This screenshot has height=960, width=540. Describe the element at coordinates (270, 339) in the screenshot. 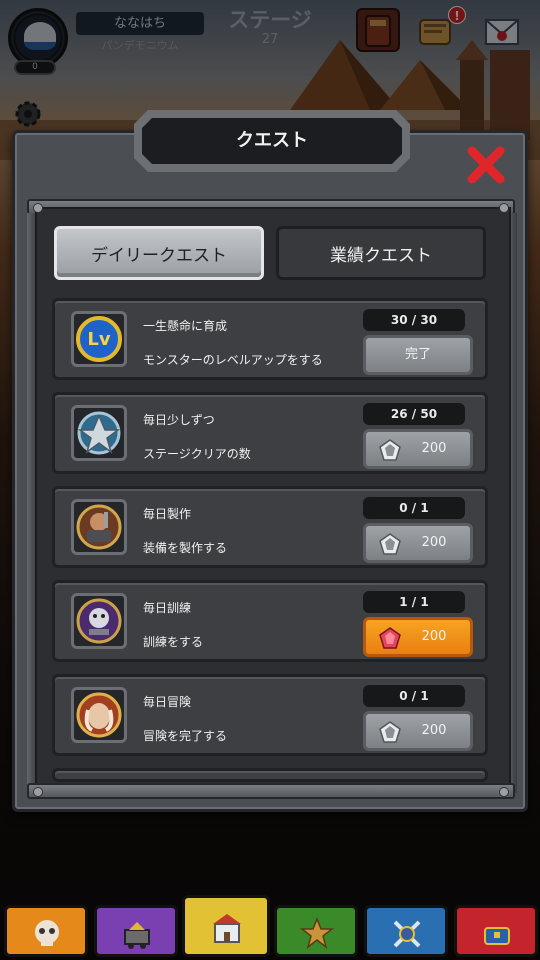

I see `quest-row: Lv 一生懸命に育成 モンスターのレベルアップをする 30 / 30 完了` at that location.